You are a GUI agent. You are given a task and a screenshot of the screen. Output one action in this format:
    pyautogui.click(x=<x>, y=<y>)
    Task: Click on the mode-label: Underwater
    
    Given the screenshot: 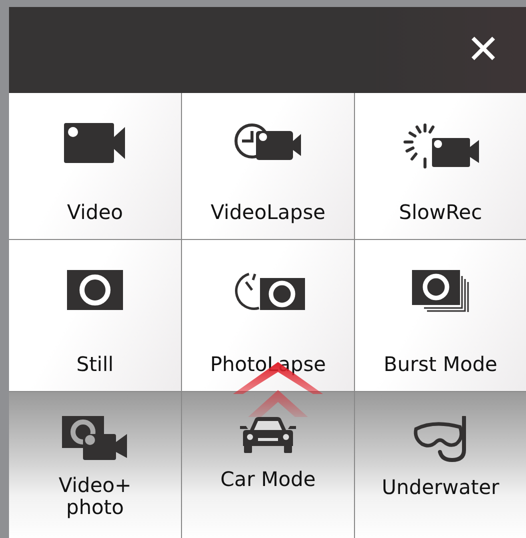 What is the action you would take?
    pyautogui.click(x=441, y=487)
    